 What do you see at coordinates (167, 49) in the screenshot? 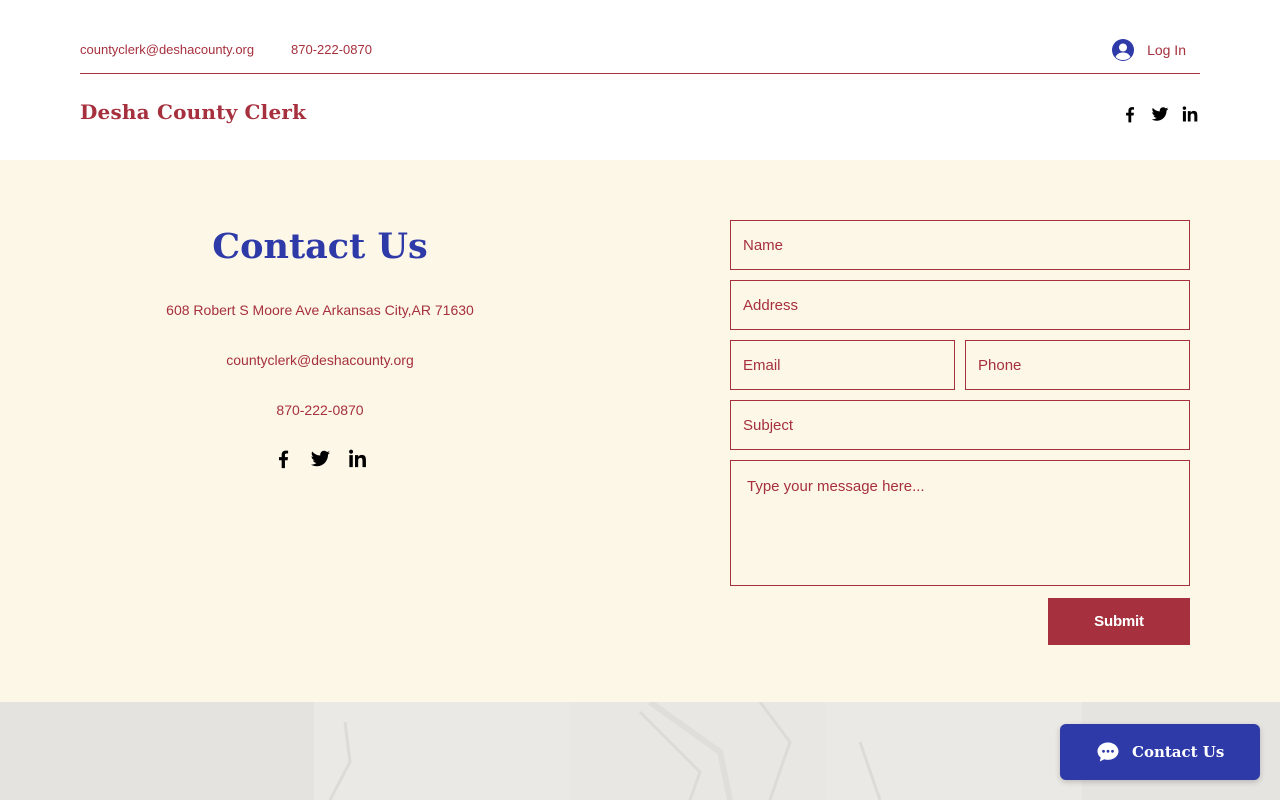
I see `header-email-link: countyclerk@deshacounty.org` at bounding box center [167, 49].